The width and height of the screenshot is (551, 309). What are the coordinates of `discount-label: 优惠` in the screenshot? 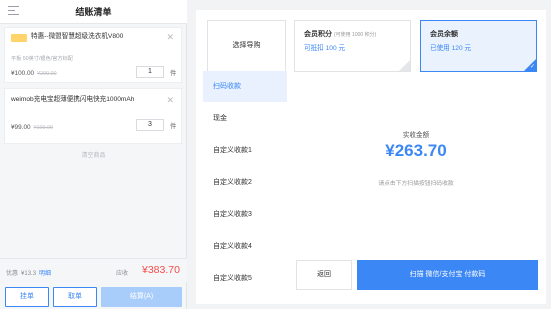 It's located at (12, 274).